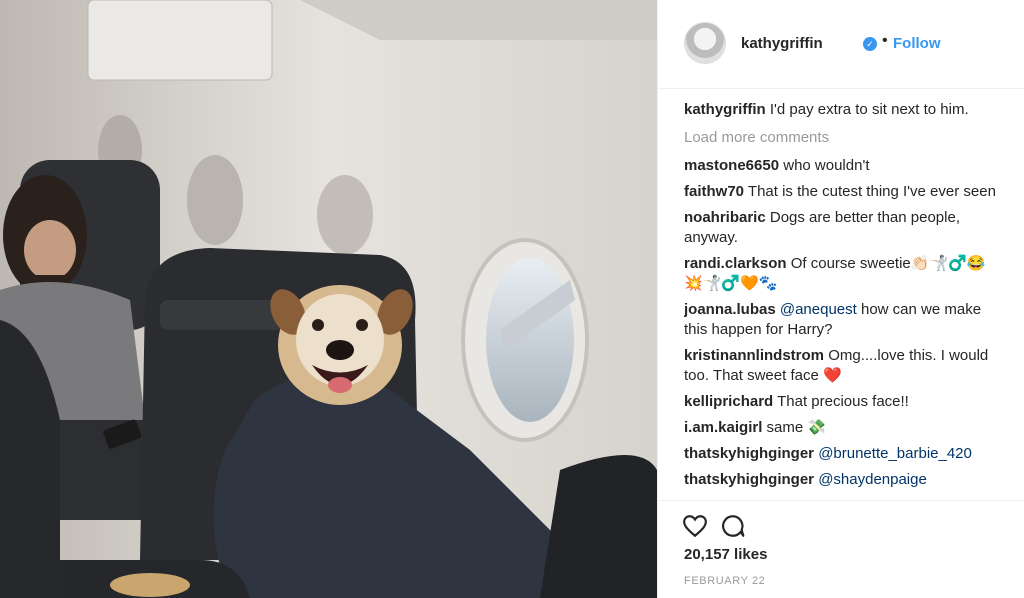 The height and width of the screenshot is (598, 1024). I want to click on comment-username: i.am.kaigirl, so click(723, 427).